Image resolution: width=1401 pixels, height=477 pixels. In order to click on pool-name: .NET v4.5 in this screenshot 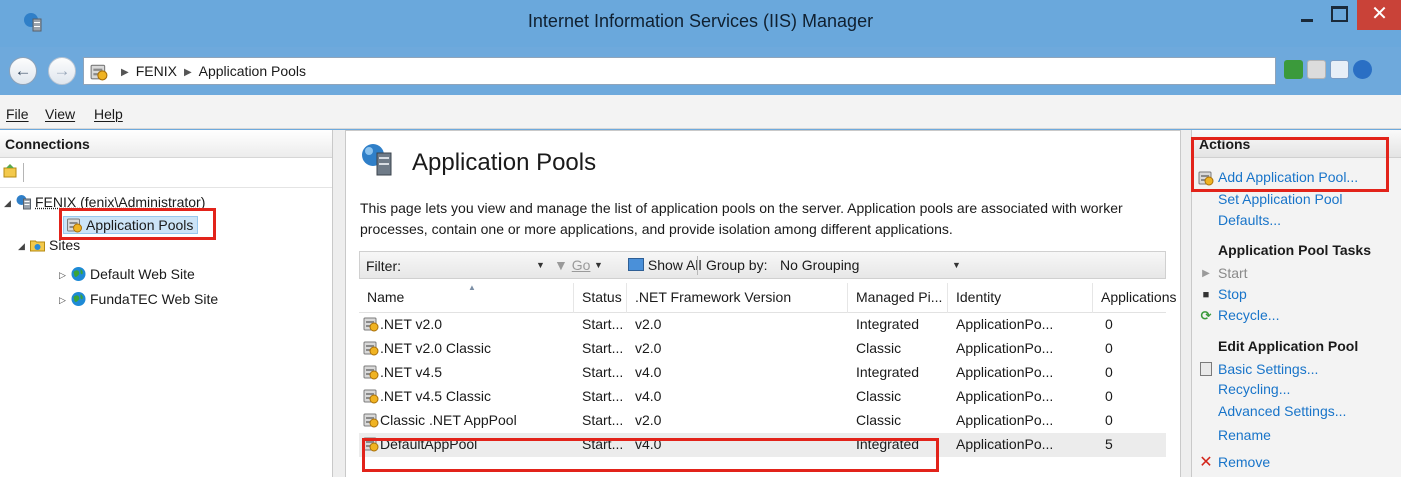, I will do `click(411, 372)`.